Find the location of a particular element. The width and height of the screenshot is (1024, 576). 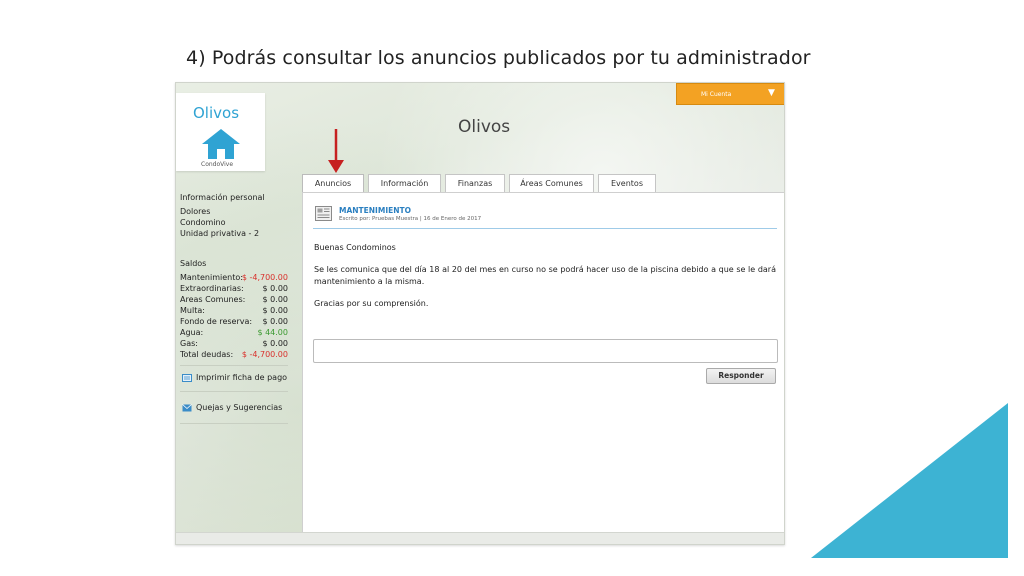

balance-row: Areas Comunes: $ 0.00 is located at coordinates (235, 300).